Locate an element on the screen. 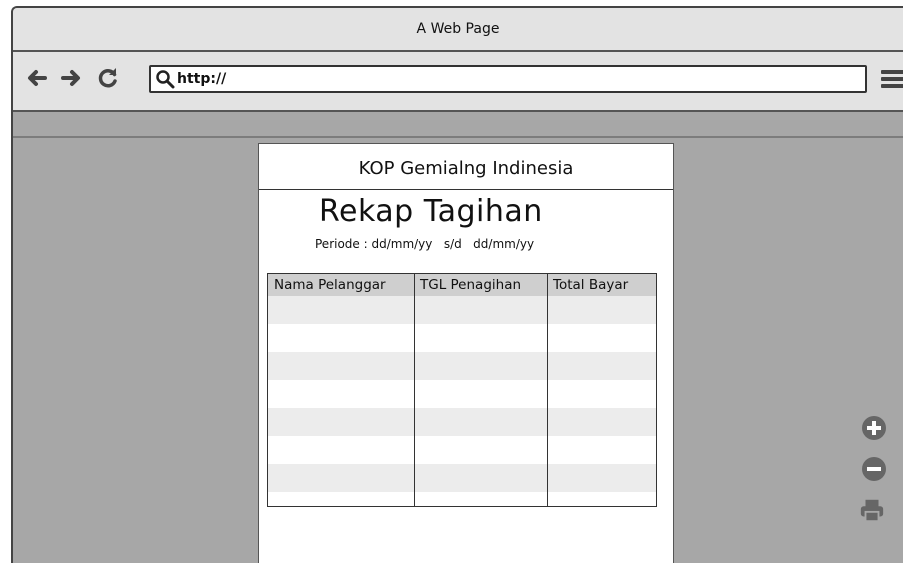 This screenshot has width=903, height=563. table-header: Nama Pelanggar TGL Penagihan Total Bayar is located at coordinates (462, 285).